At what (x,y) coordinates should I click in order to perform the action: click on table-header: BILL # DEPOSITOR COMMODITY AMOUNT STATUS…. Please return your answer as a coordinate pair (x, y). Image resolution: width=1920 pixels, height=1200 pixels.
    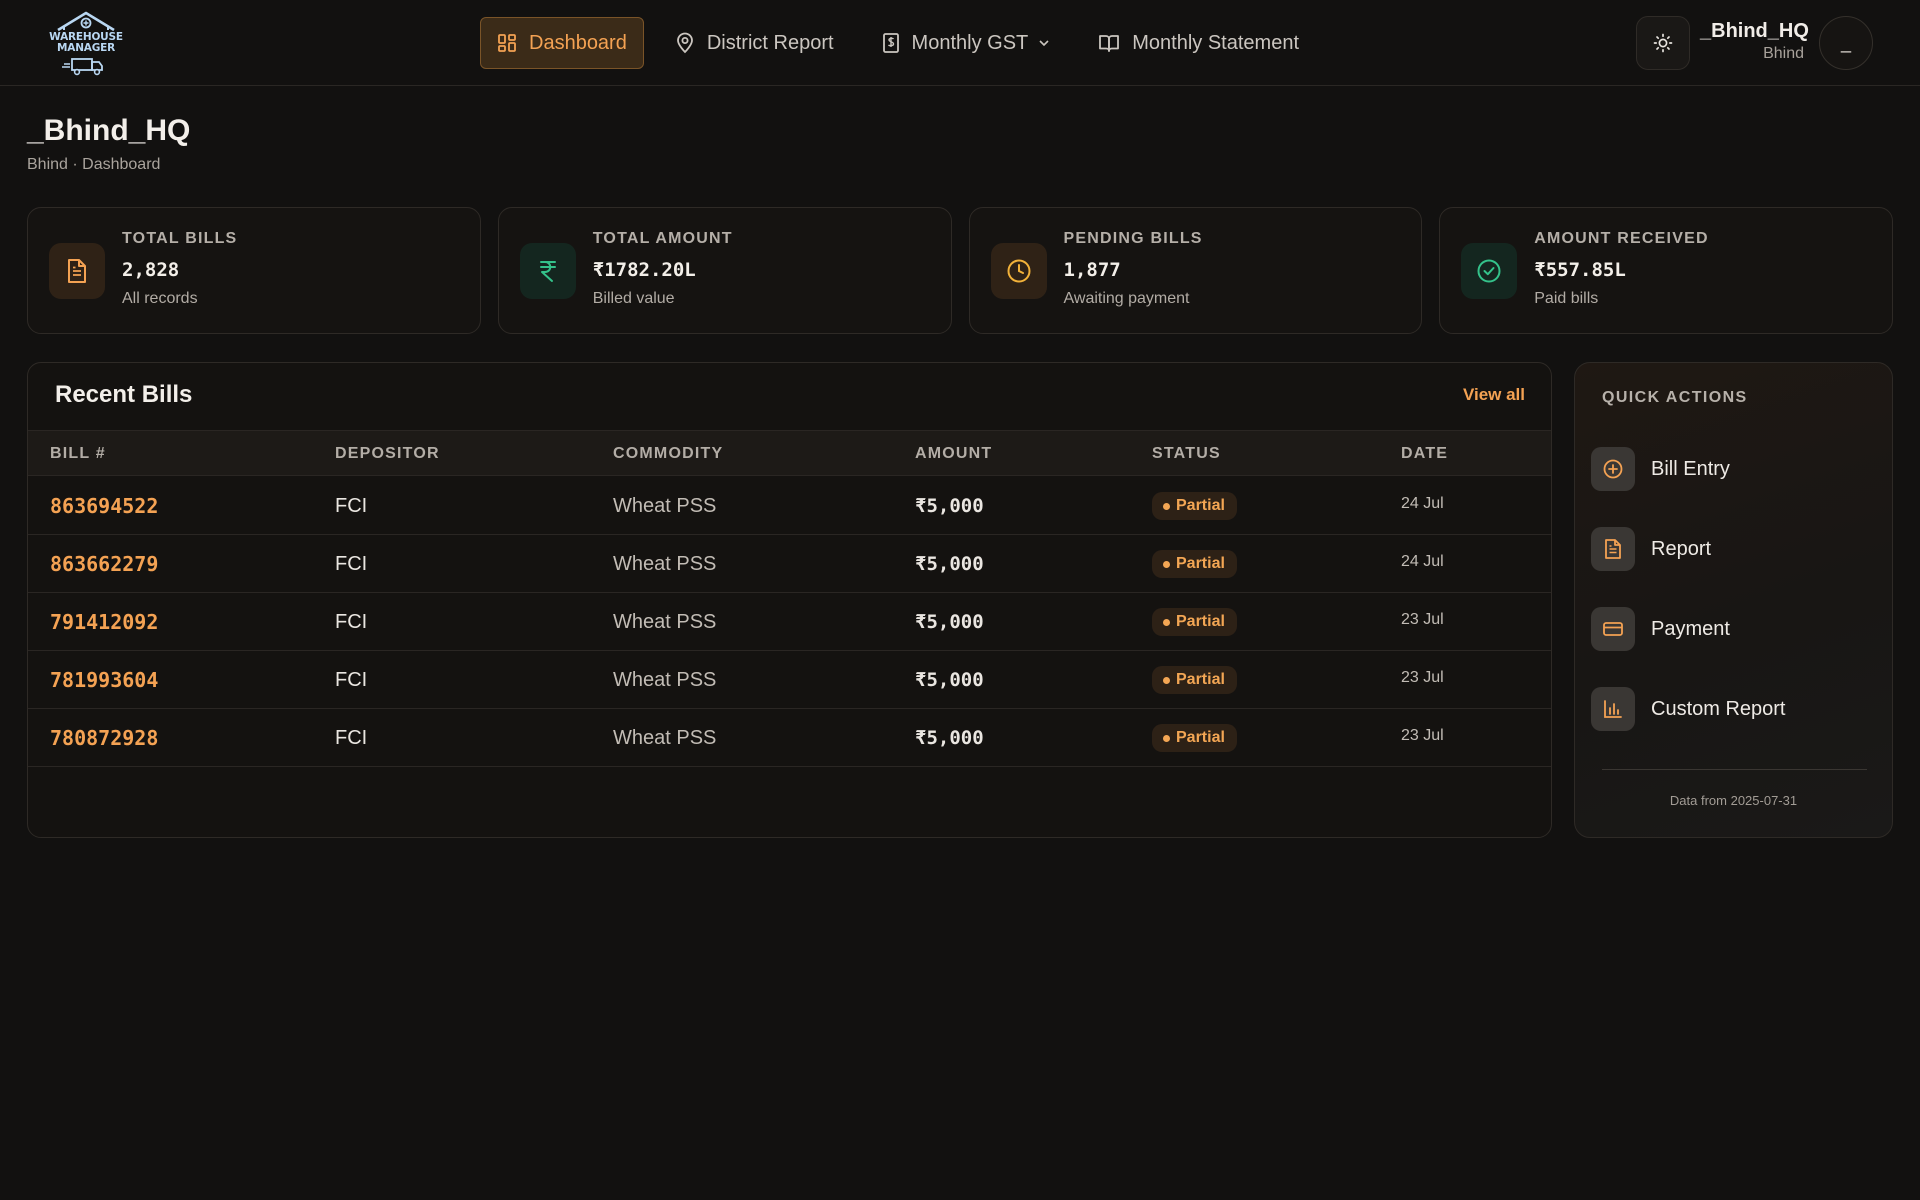
    Looking at the image, I should click on (789, 453).